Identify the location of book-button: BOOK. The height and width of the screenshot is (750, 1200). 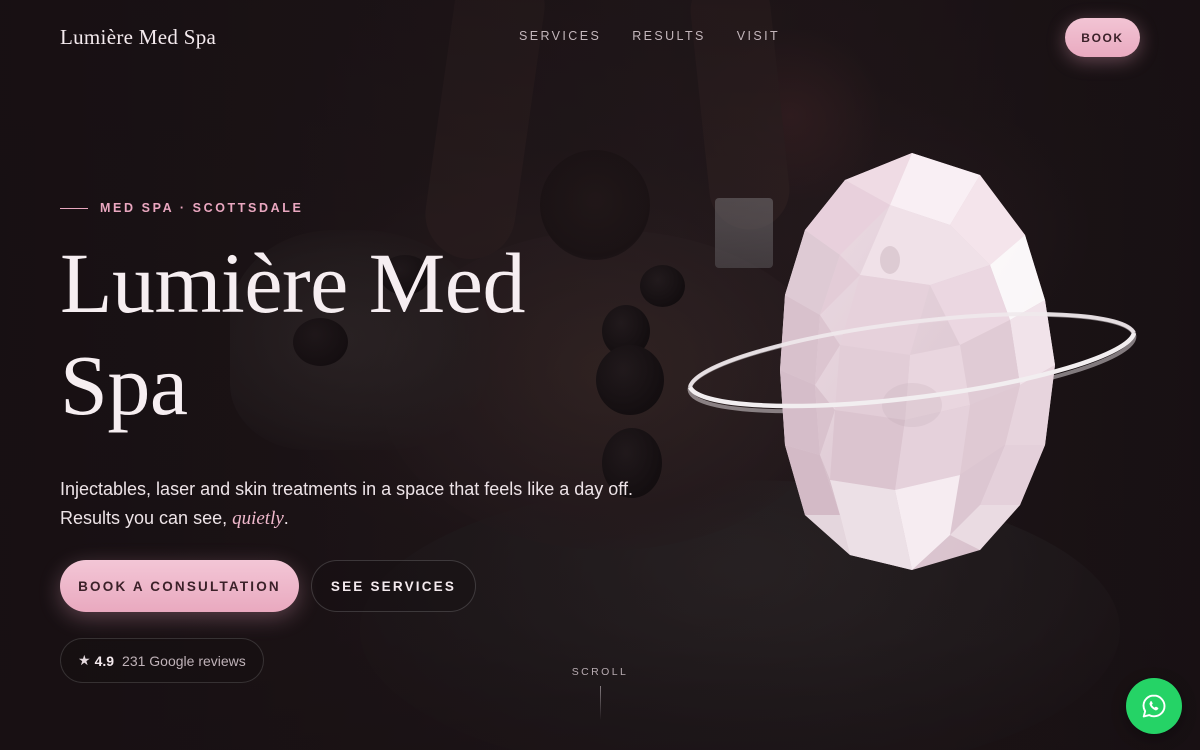
(1102, 37).